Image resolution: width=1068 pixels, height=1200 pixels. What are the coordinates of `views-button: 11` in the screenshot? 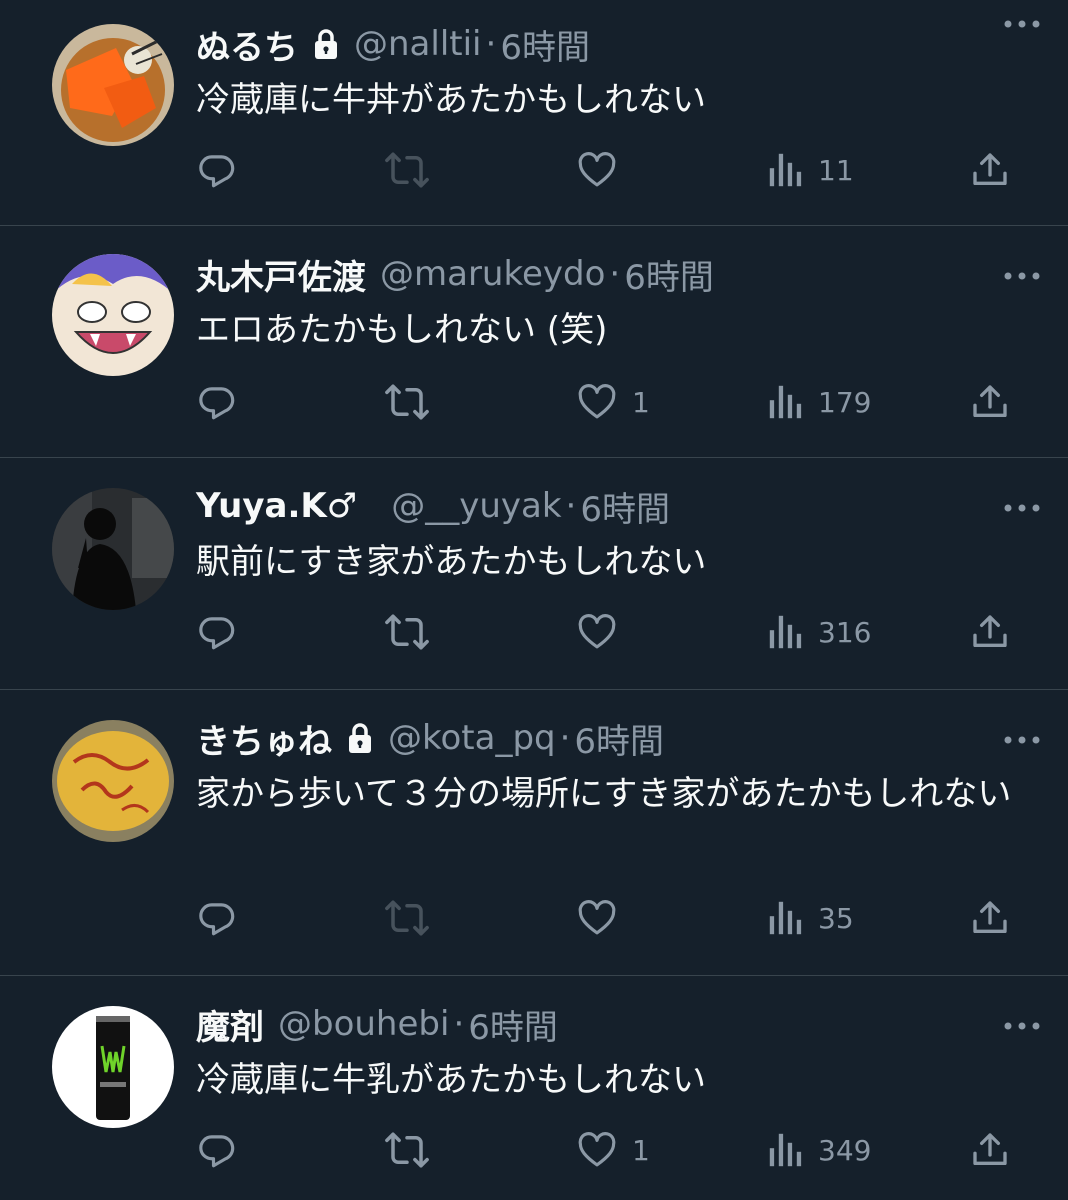 It's located at (811, 170).